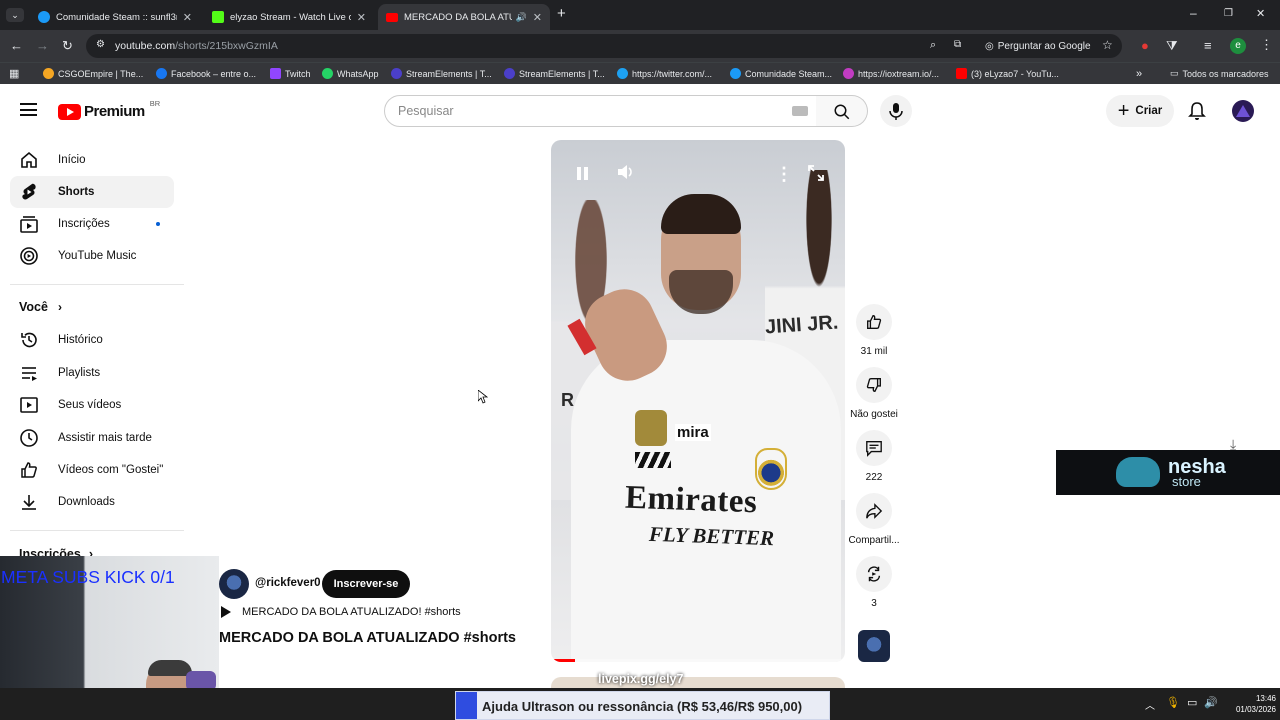 This screenshot has width=1280, height=720. Describe the element at coordinates (289, 17) in the screenshot. I see `tab-kick: elyzao Stream - Watch Live on ✕` at that location.